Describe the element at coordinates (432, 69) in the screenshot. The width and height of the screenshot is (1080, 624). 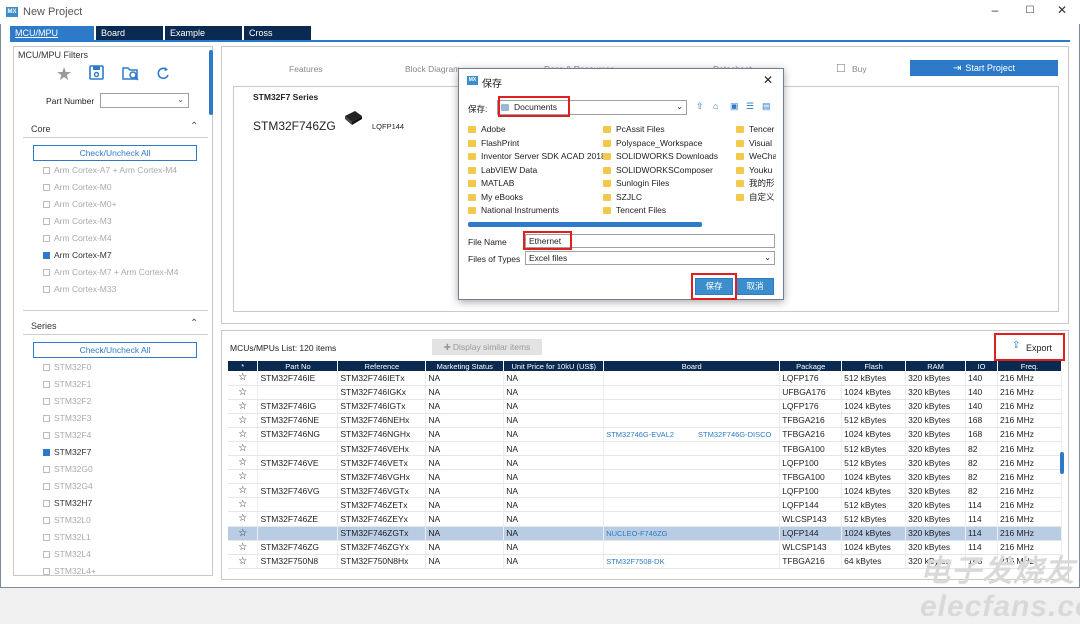
I see `menu-block-diagram: Block Diagram` at that location.